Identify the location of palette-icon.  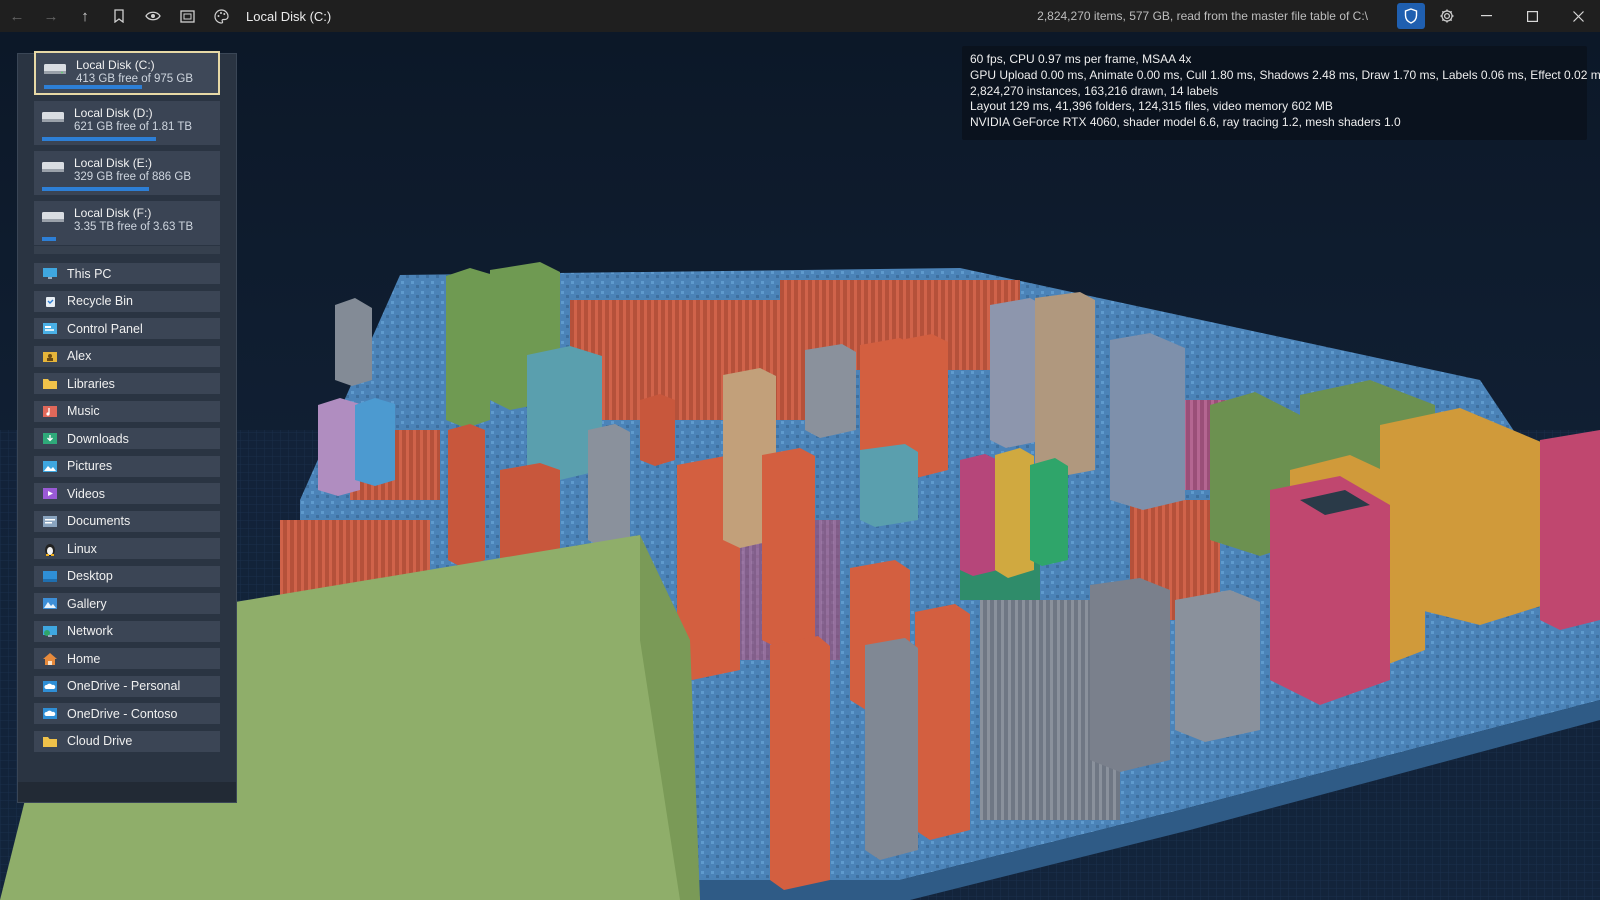
(221, 16).